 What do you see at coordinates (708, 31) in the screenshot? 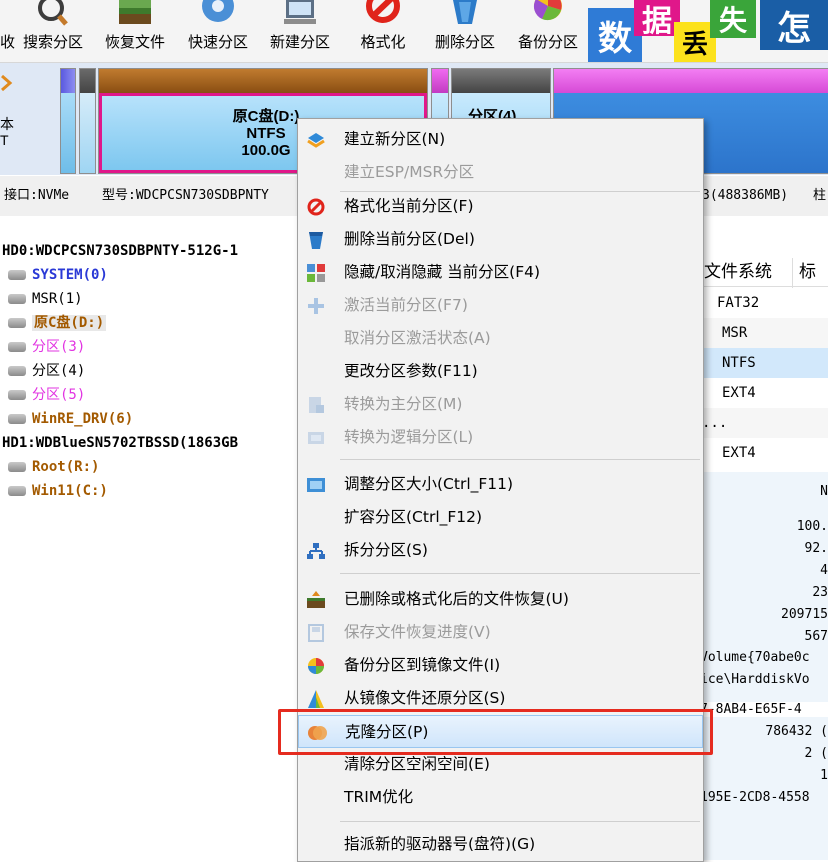
I see `brand-logo: 数 据 丢 失 怎` at bounding box center [708, 31].